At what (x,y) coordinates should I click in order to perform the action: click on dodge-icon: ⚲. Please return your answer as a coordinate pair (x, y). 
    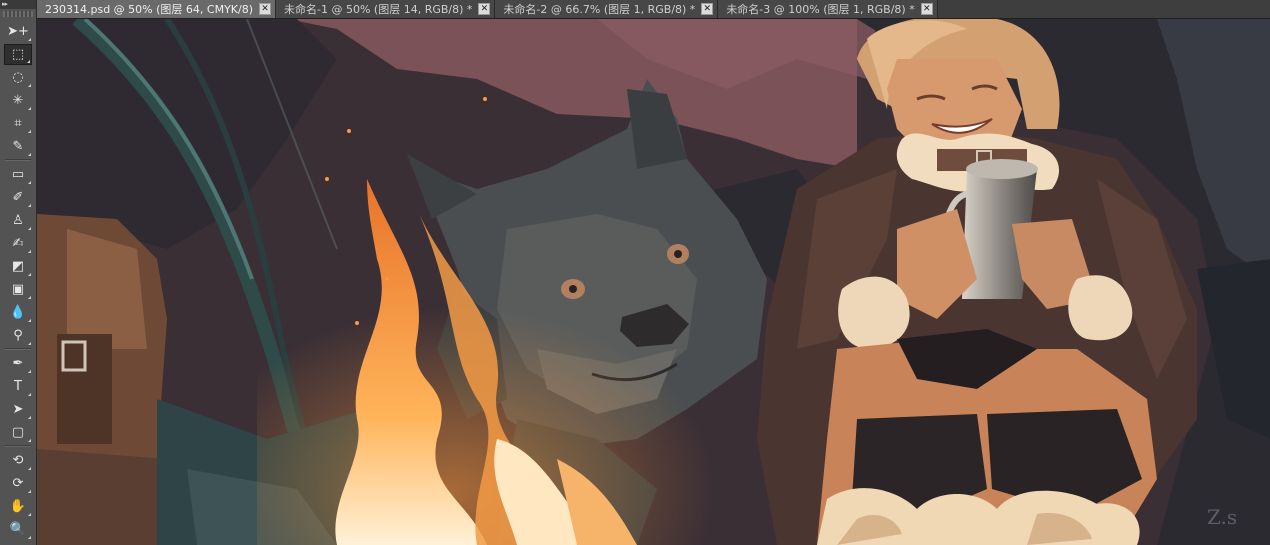
    Looking at the image, I should click on (18, 335).